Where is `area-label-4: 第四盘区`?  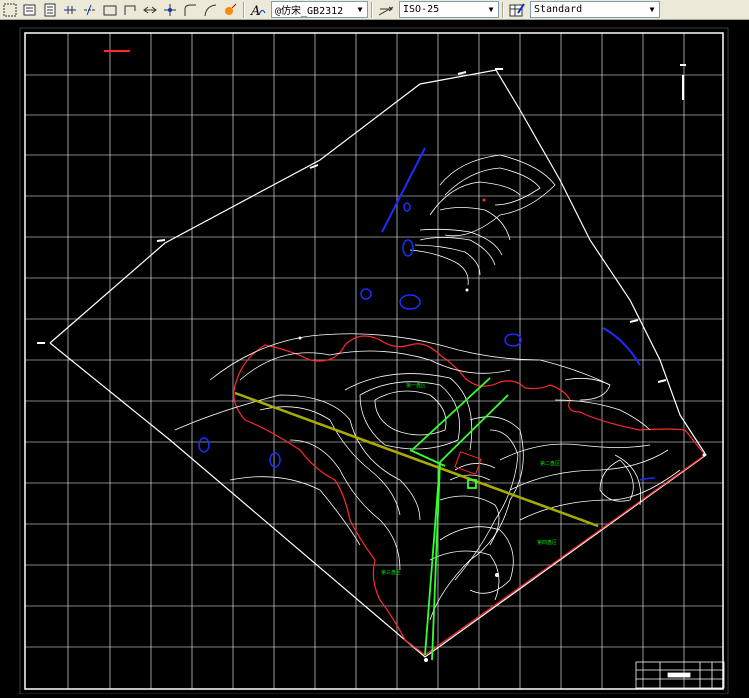
area-label-4: 第四盘区 is located at coordinates (547, 542).